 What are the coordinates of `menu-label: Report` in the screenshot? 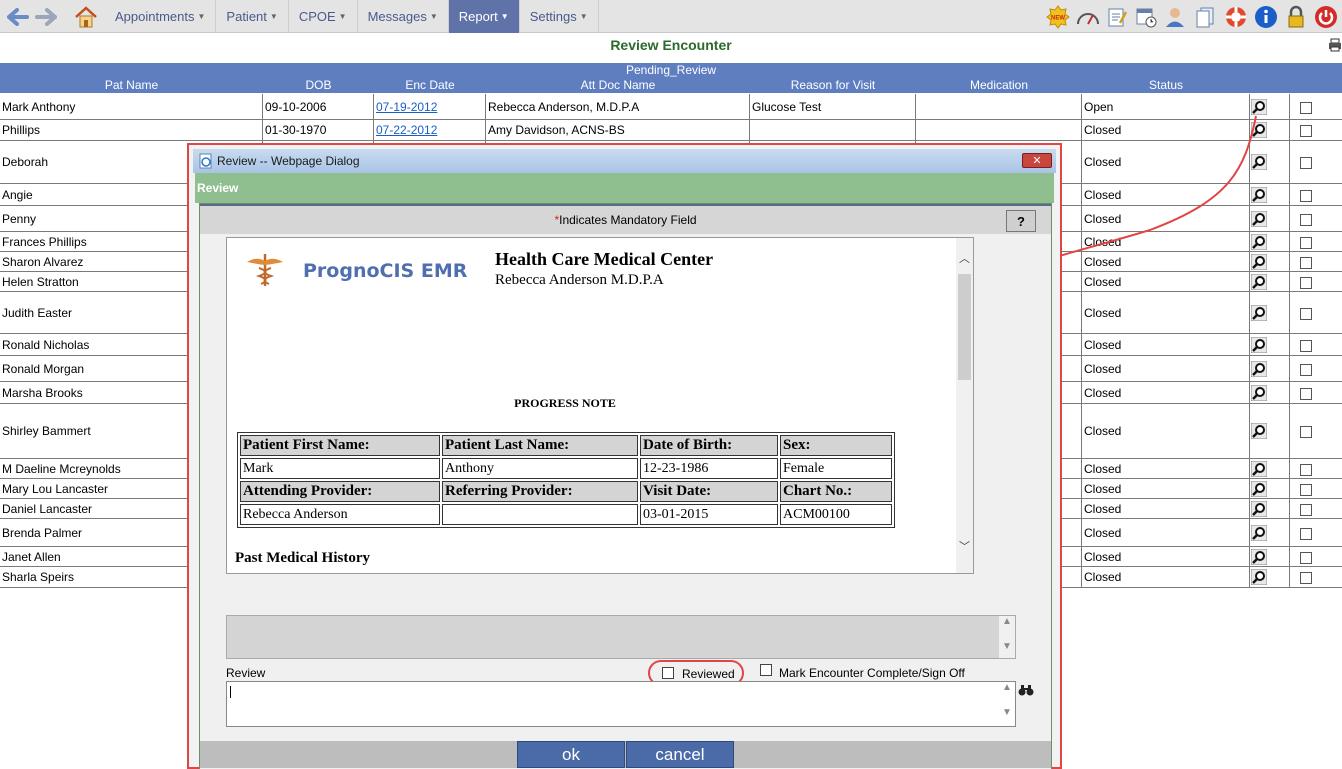 It's located at (478, 16).